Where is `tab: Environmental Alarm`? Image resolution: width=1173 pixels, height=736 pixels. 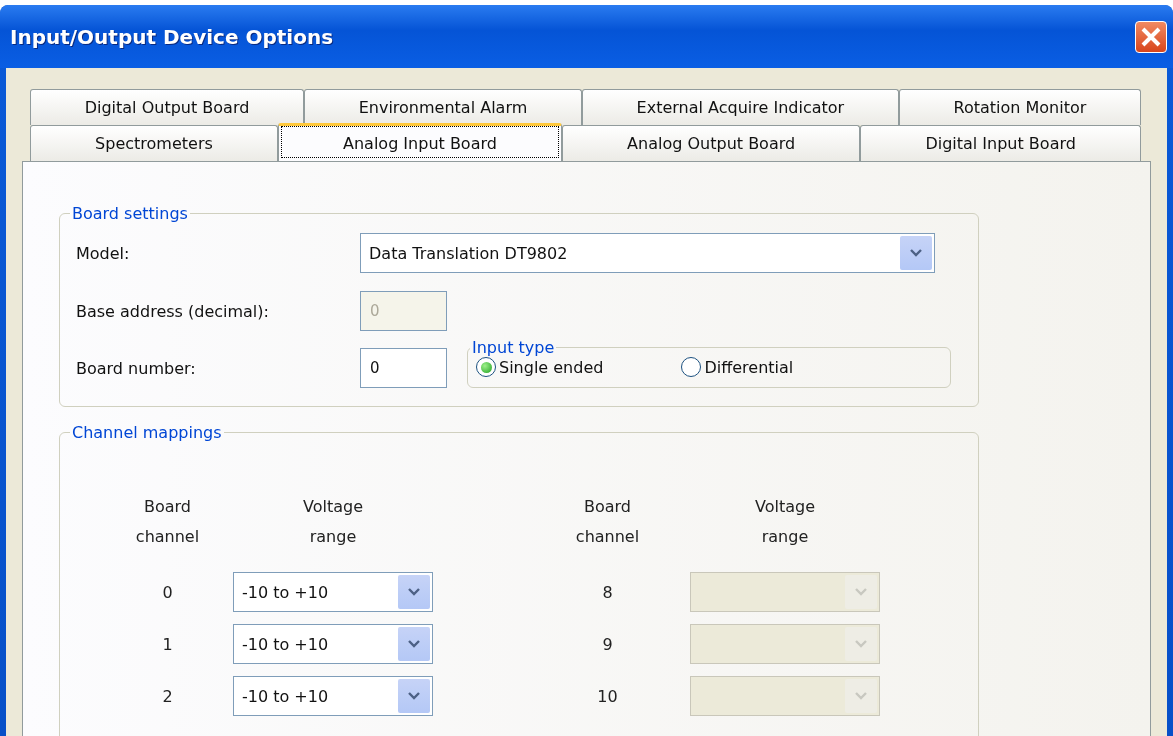
tab: Environmental Alarm is located at coordinates (443, 107).